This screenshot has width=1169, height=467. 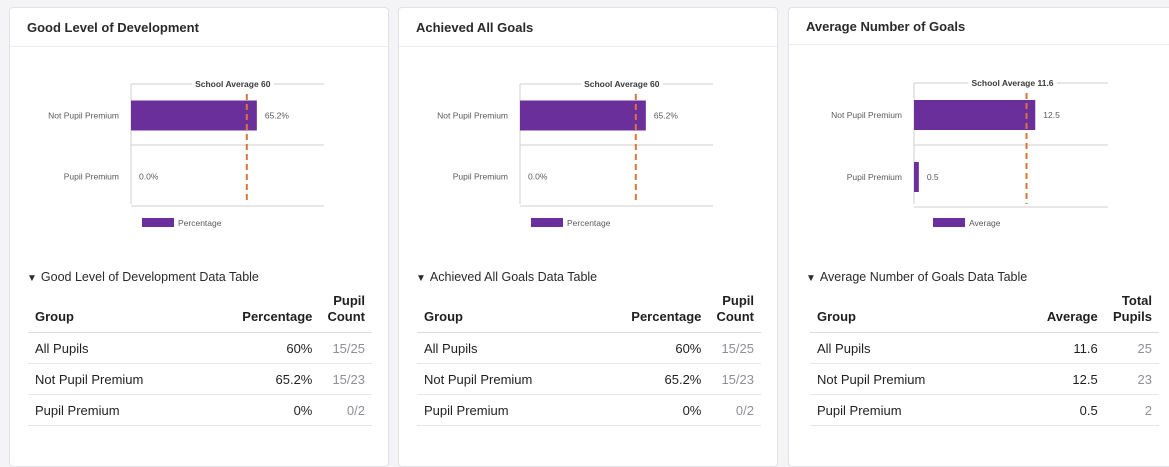 What do you see at coordinates (985, 223) in the screenshot?
I see `legend-label: Average` at bounding box center [985, 223].